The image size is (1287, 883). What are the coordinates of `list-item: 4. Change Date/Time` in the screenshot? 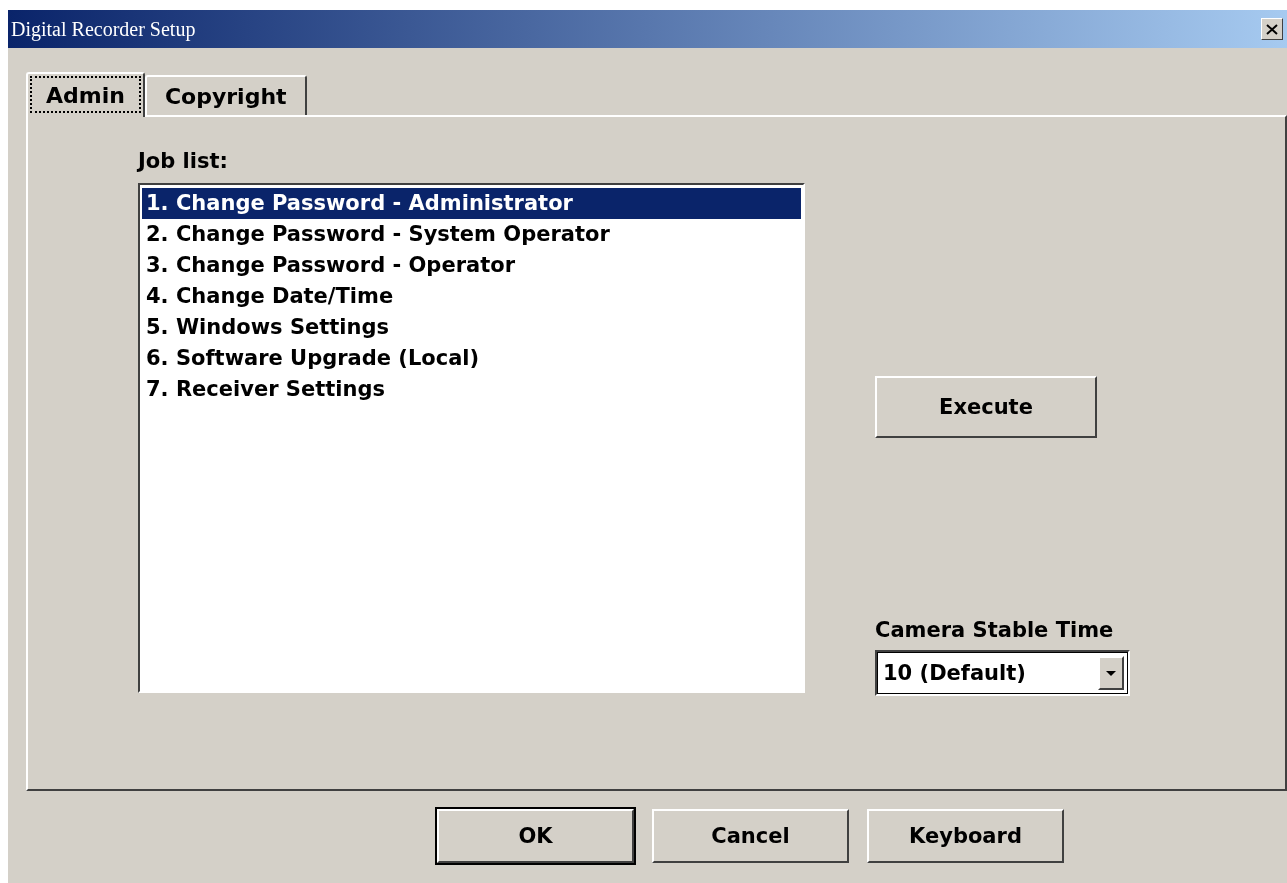 It's located at (471, 296).